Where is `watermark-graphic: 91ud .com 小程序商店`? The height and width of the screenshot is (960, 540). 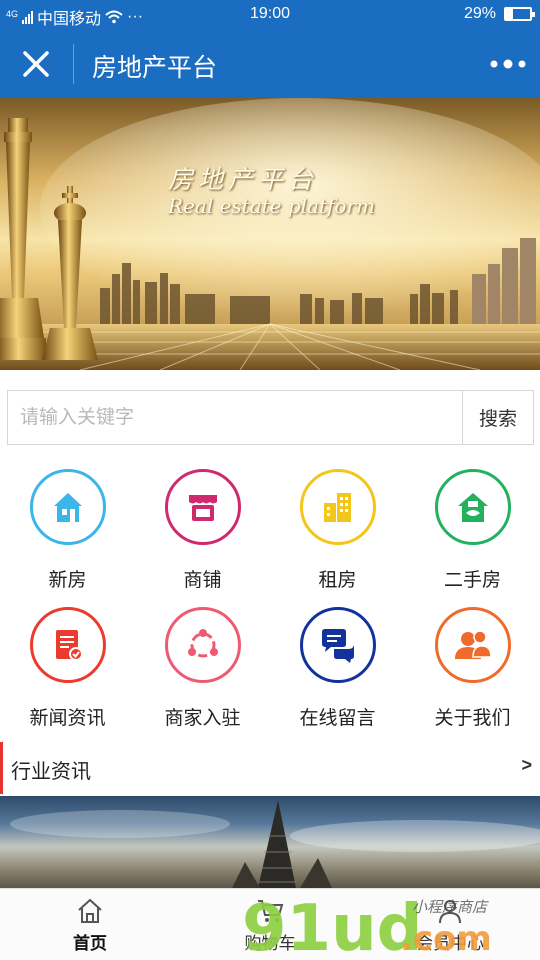
watermark-graphic: 91ud .com 小程序商店 is located at coordinates (367, 926).